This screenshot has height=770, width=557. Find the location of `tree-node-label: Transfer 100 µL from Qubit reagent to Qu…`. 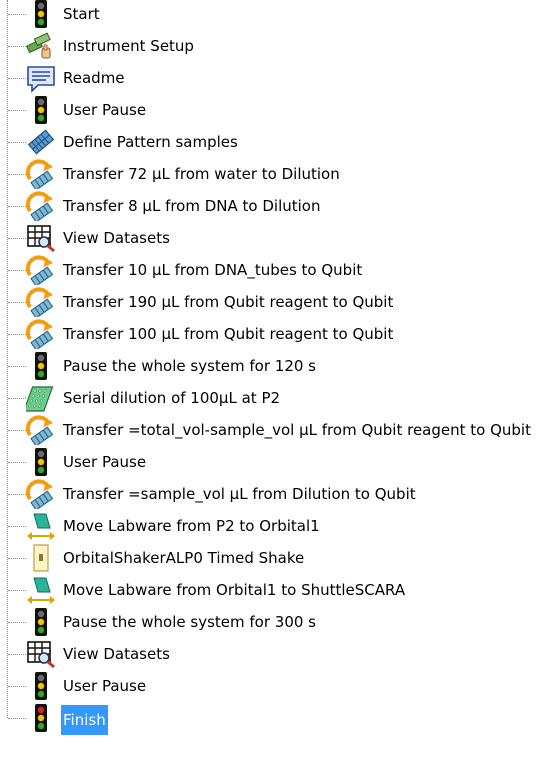

tree-node-label: Transfer 100 µL from Qubit reagent to Qu… is located at coordinates (228, 334).